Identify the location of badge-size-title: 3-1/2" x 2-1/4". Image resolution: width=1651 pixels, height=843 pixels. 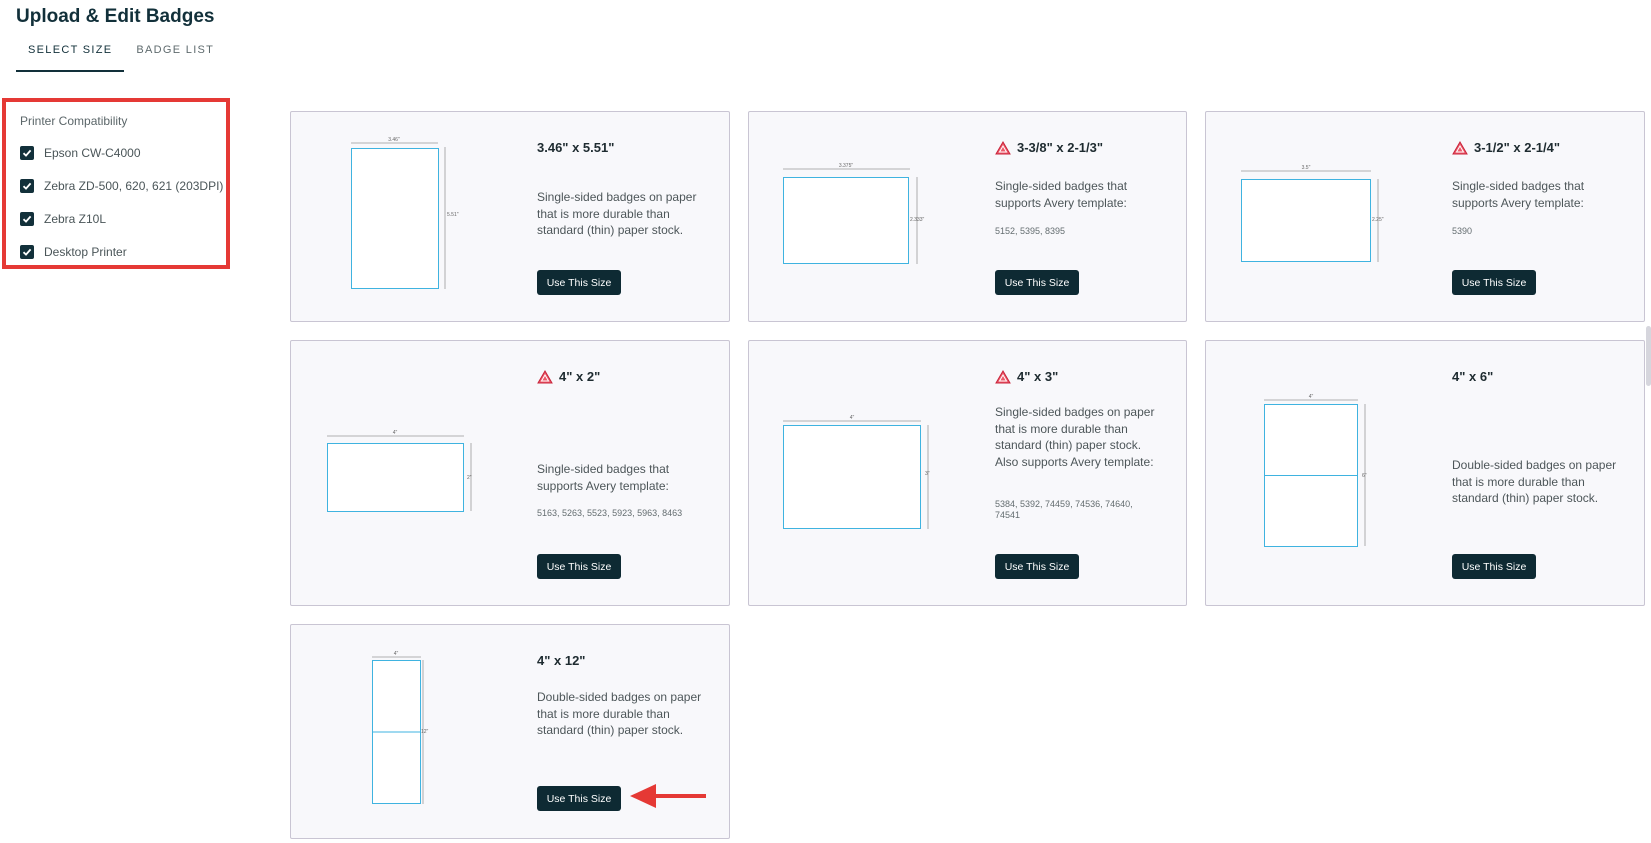
(1506, 147).